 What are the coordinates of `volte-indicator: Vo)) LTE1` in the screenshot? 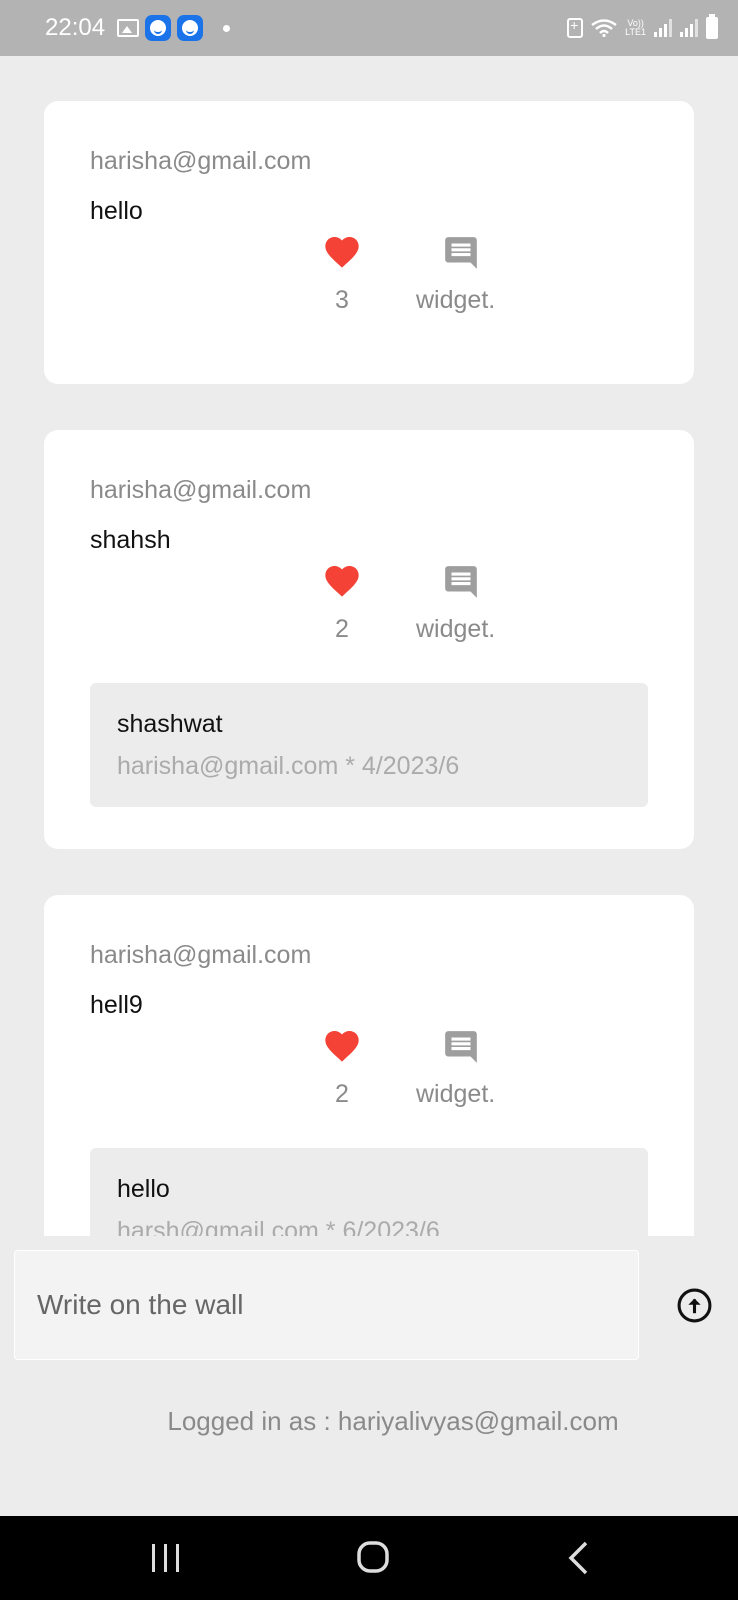 It's located at (635, 28).